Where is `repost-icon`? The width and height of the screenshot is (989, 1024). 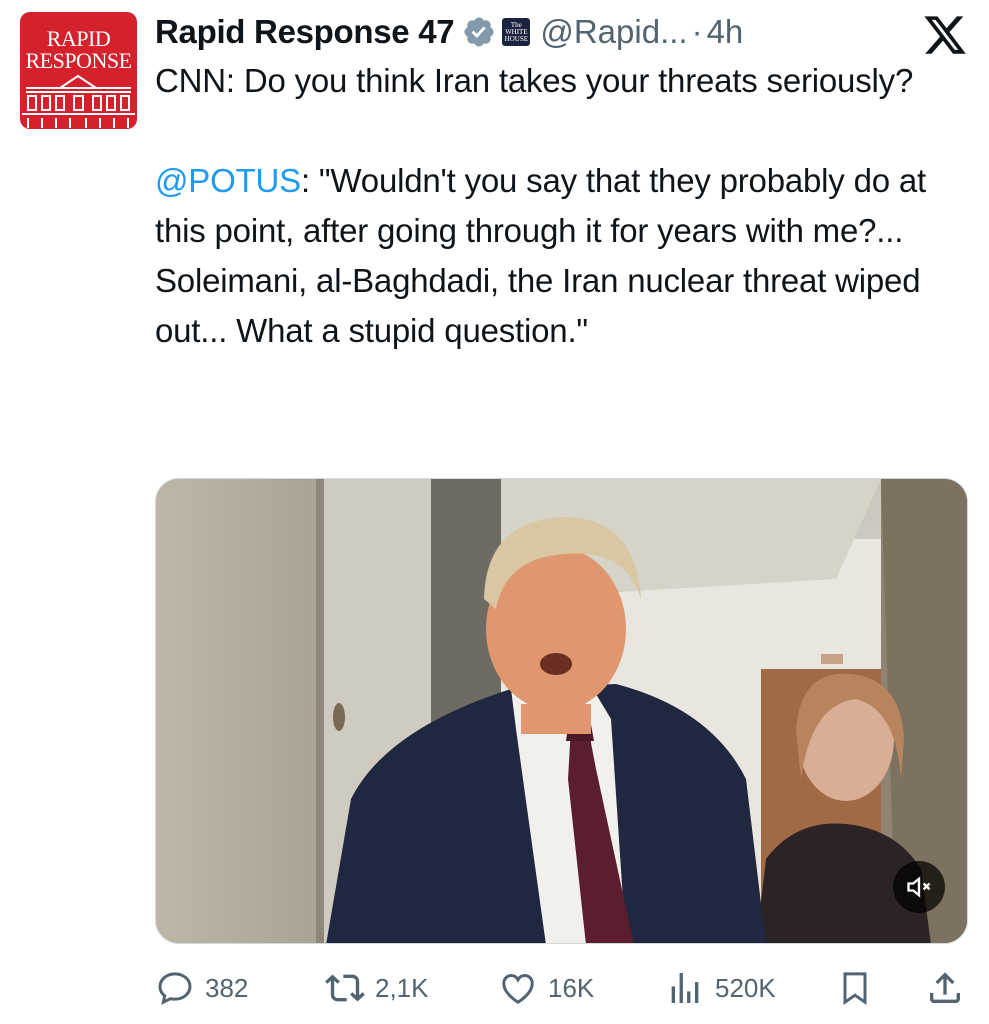 repost-icon is located at coordinates (345, 988).